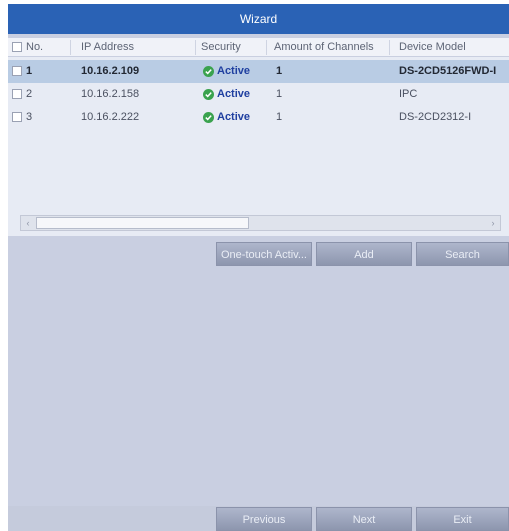 This screenshot has width=509, height=531. Describe the element at coordinates (110, 71) in the screenshot. I see `cell-ip-address: 10.16.2.109` at that location.